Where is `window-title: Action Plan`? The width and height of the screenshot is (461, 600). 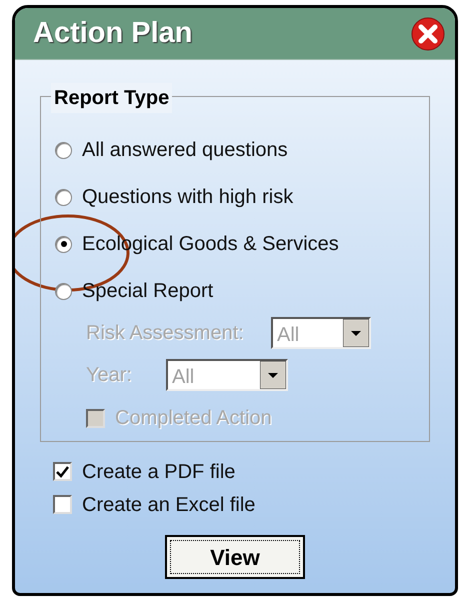 window-title: Action Plan is located at coordinates (113, 33).